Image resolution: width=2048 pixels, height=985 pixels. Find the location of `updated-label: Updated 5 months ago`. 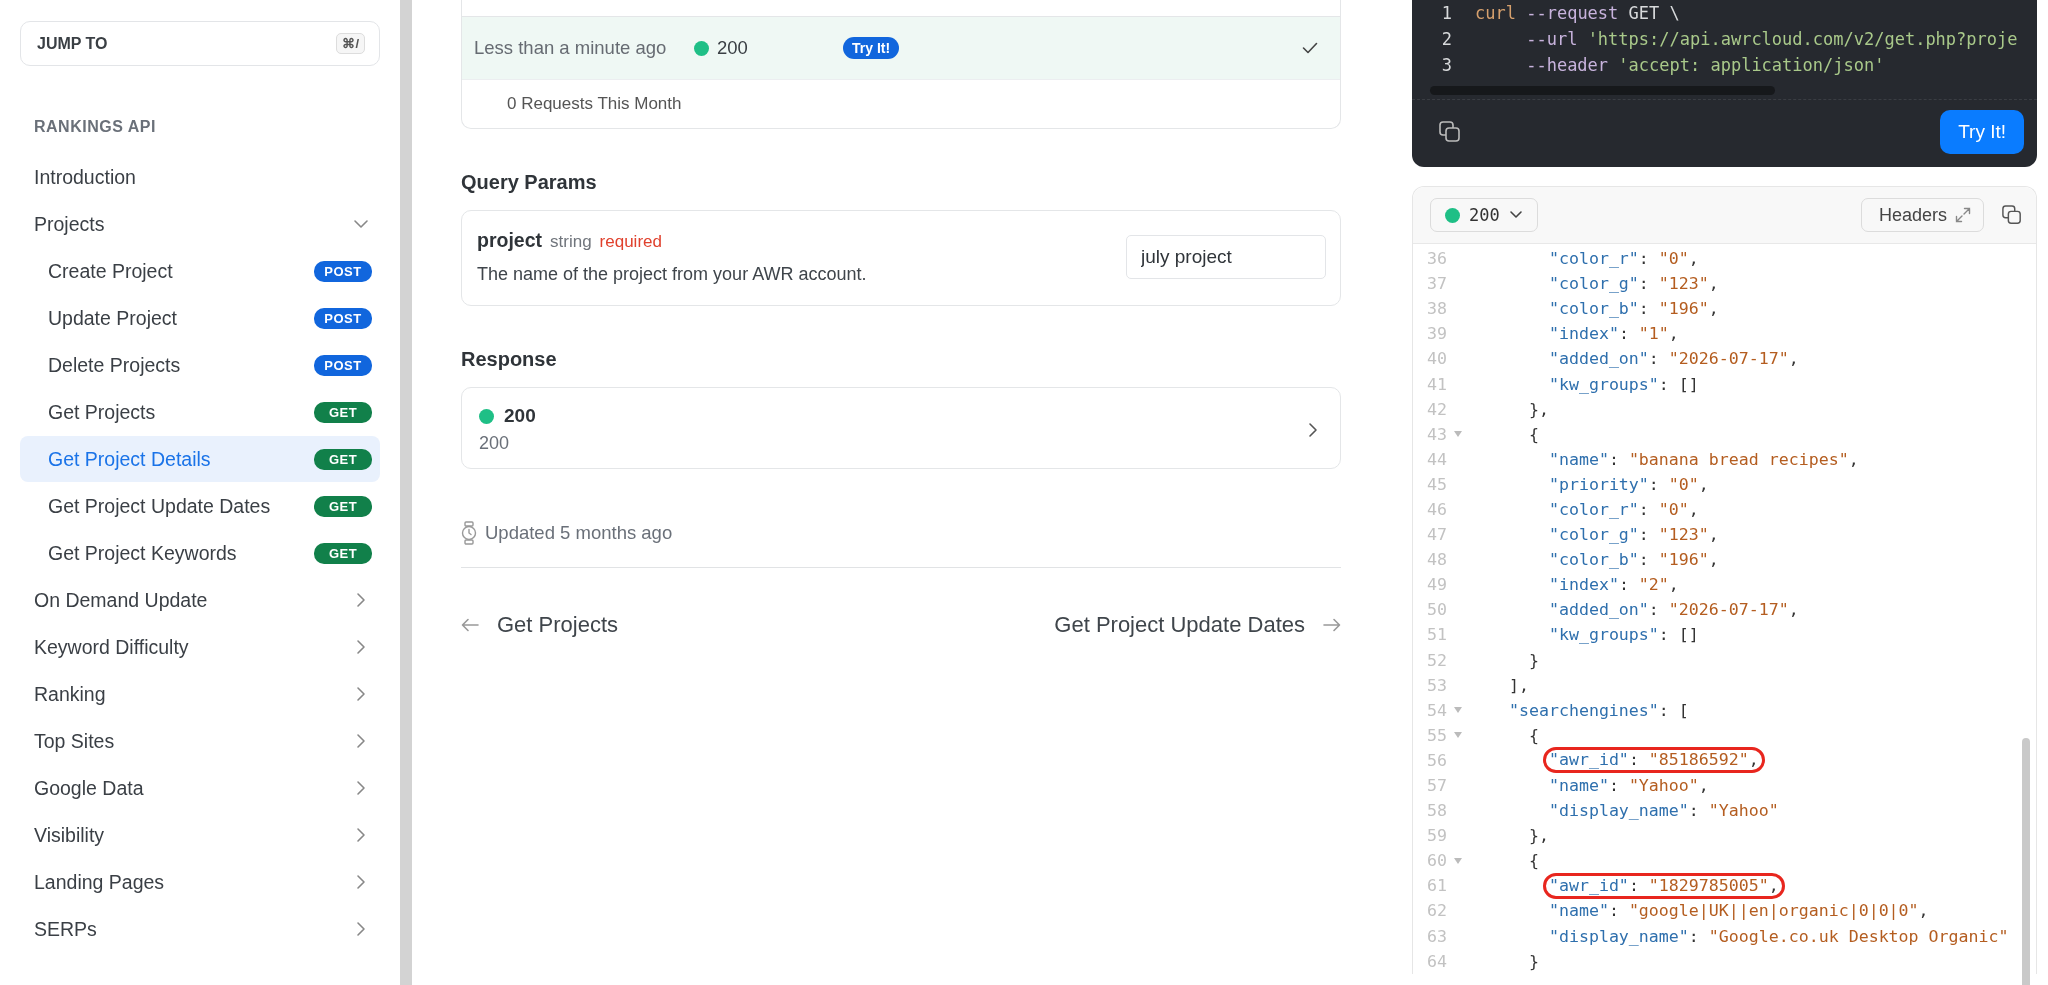

updated-label: Updated 5 months ago is located at coordinates (579, 533).